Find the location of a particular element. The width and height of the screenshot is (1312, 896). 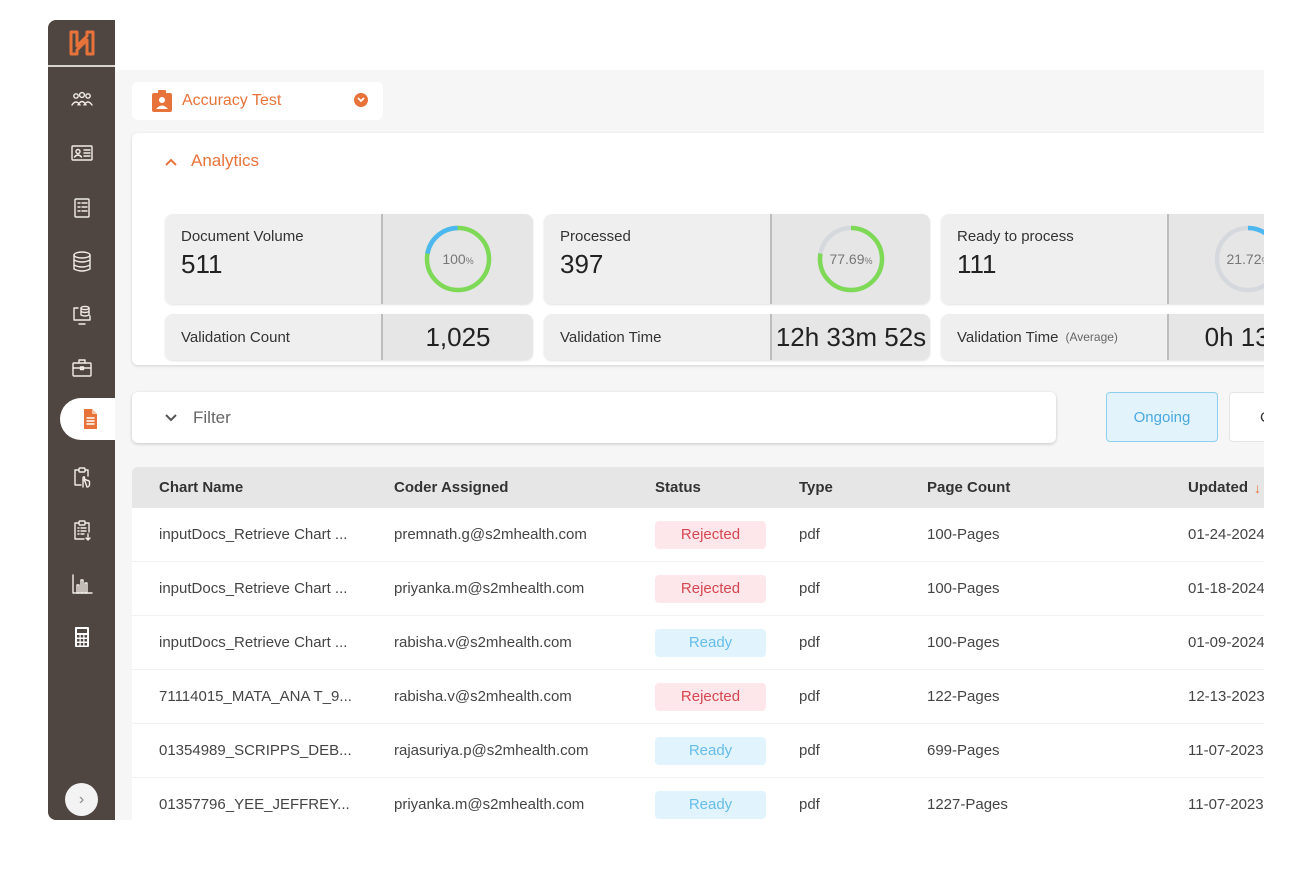

id-card-icon is located at coordinates (81, 153).